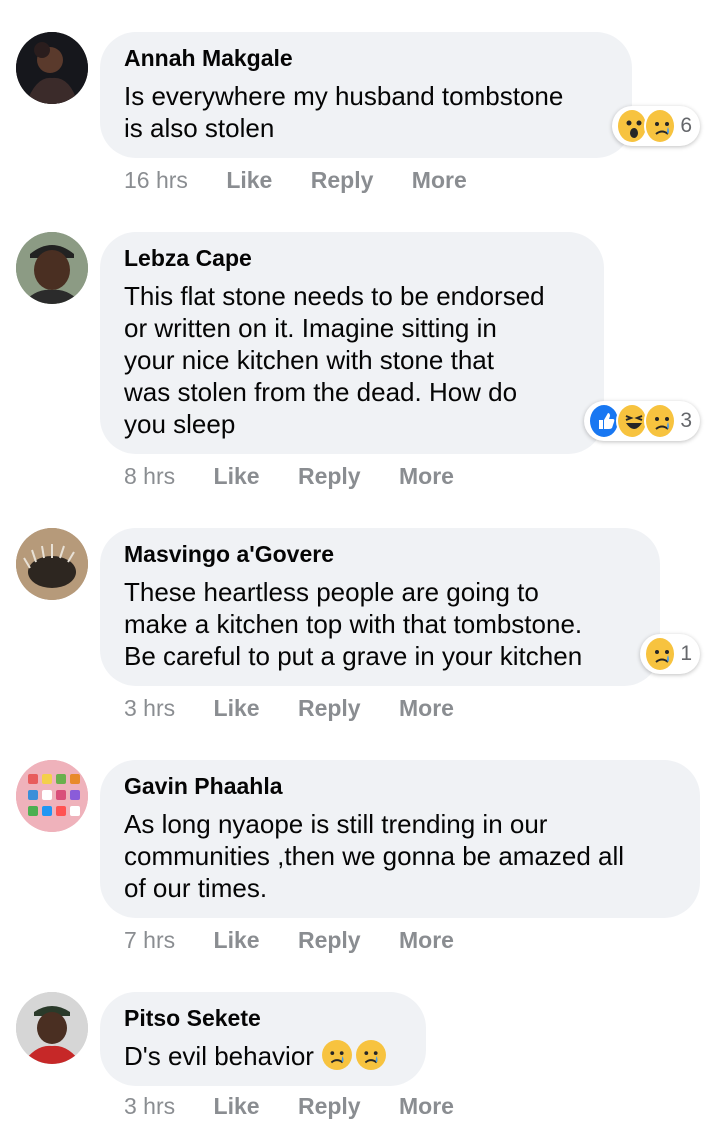 This screenshot has width=720, height=1121. What do you see at coordinates (149, 476) in the screenshot?
I see `comment-timestamp: 8 hrs` at bounding box center [149, 476].